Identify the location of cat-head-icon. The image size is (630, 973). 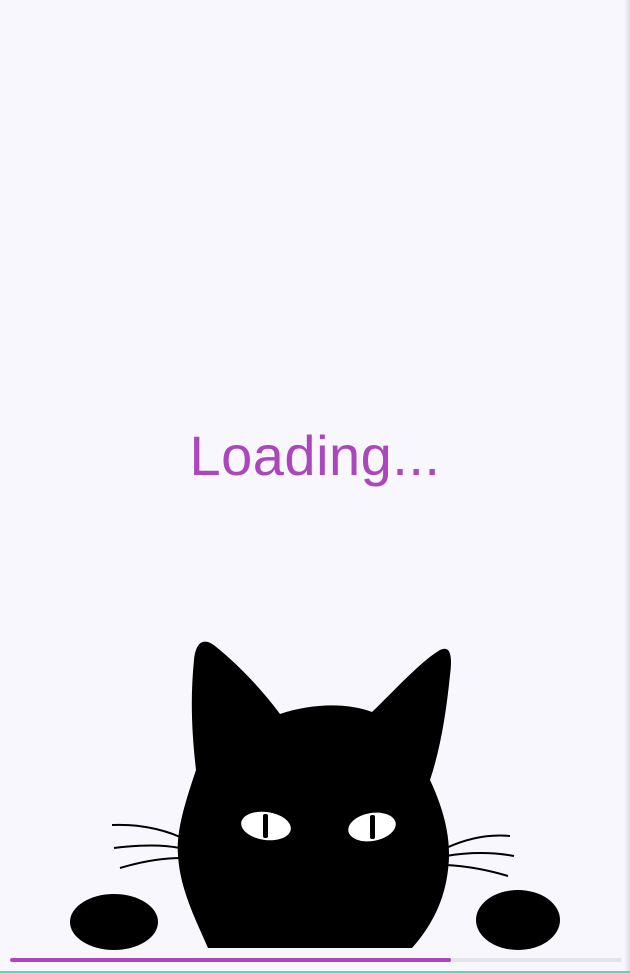
(314, 794).